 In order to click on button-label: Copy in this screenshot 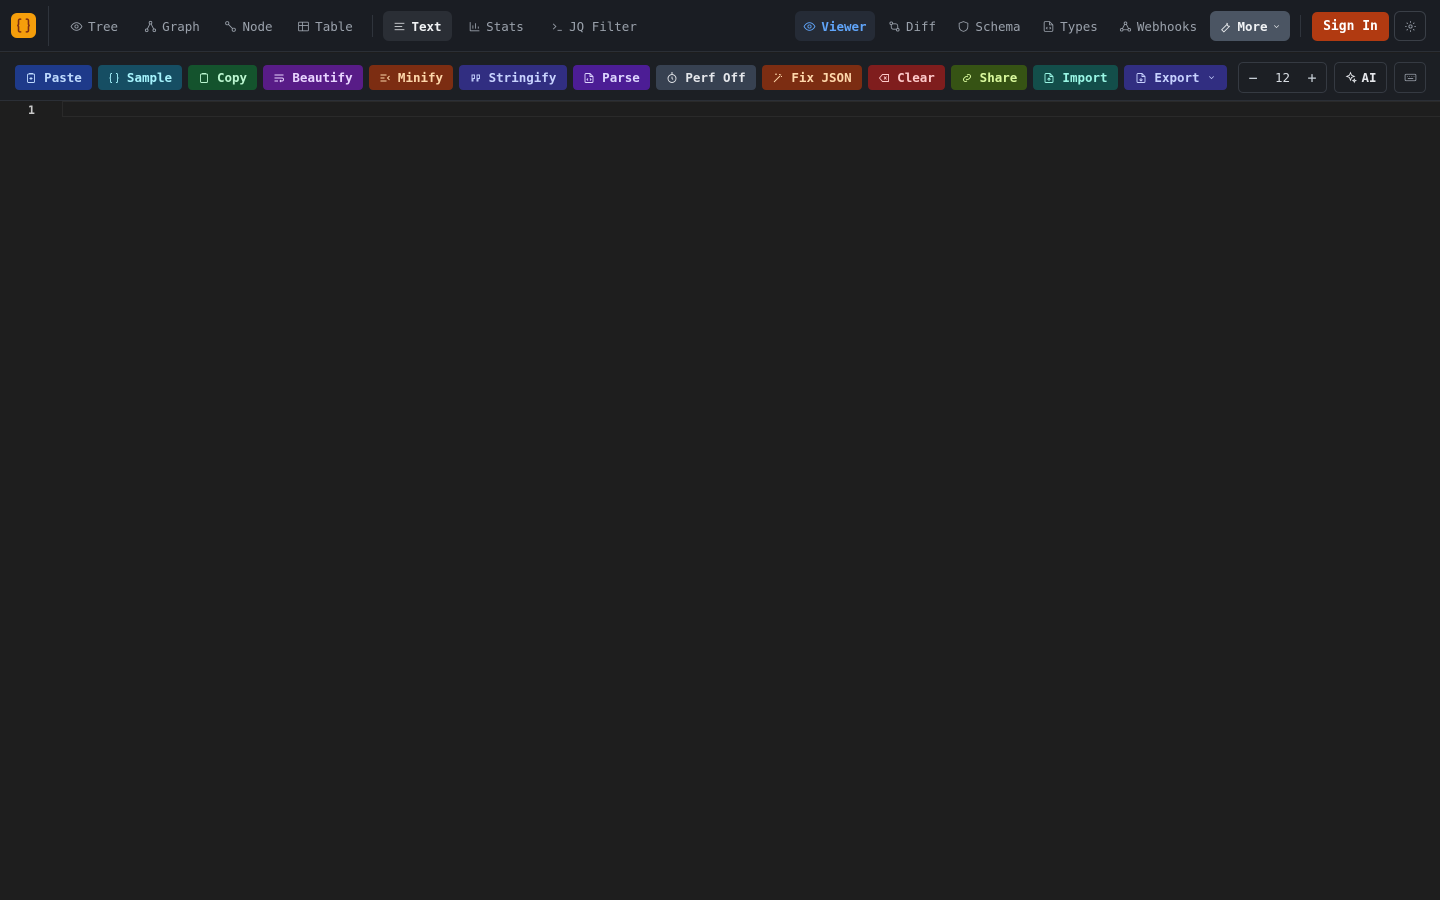, I will do `click(232, 77)`.